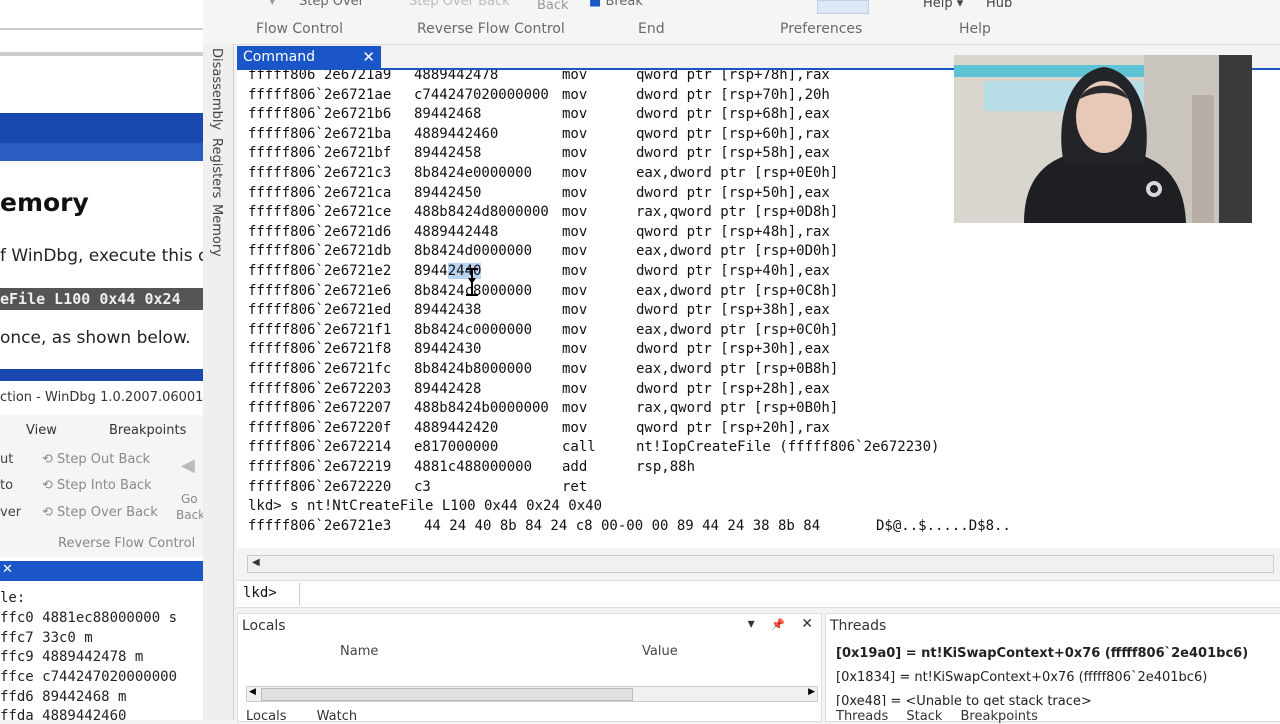 The image size is (1280, 724). I want to click on disasm-address: fffff806`2e672203, so click(320, 388).